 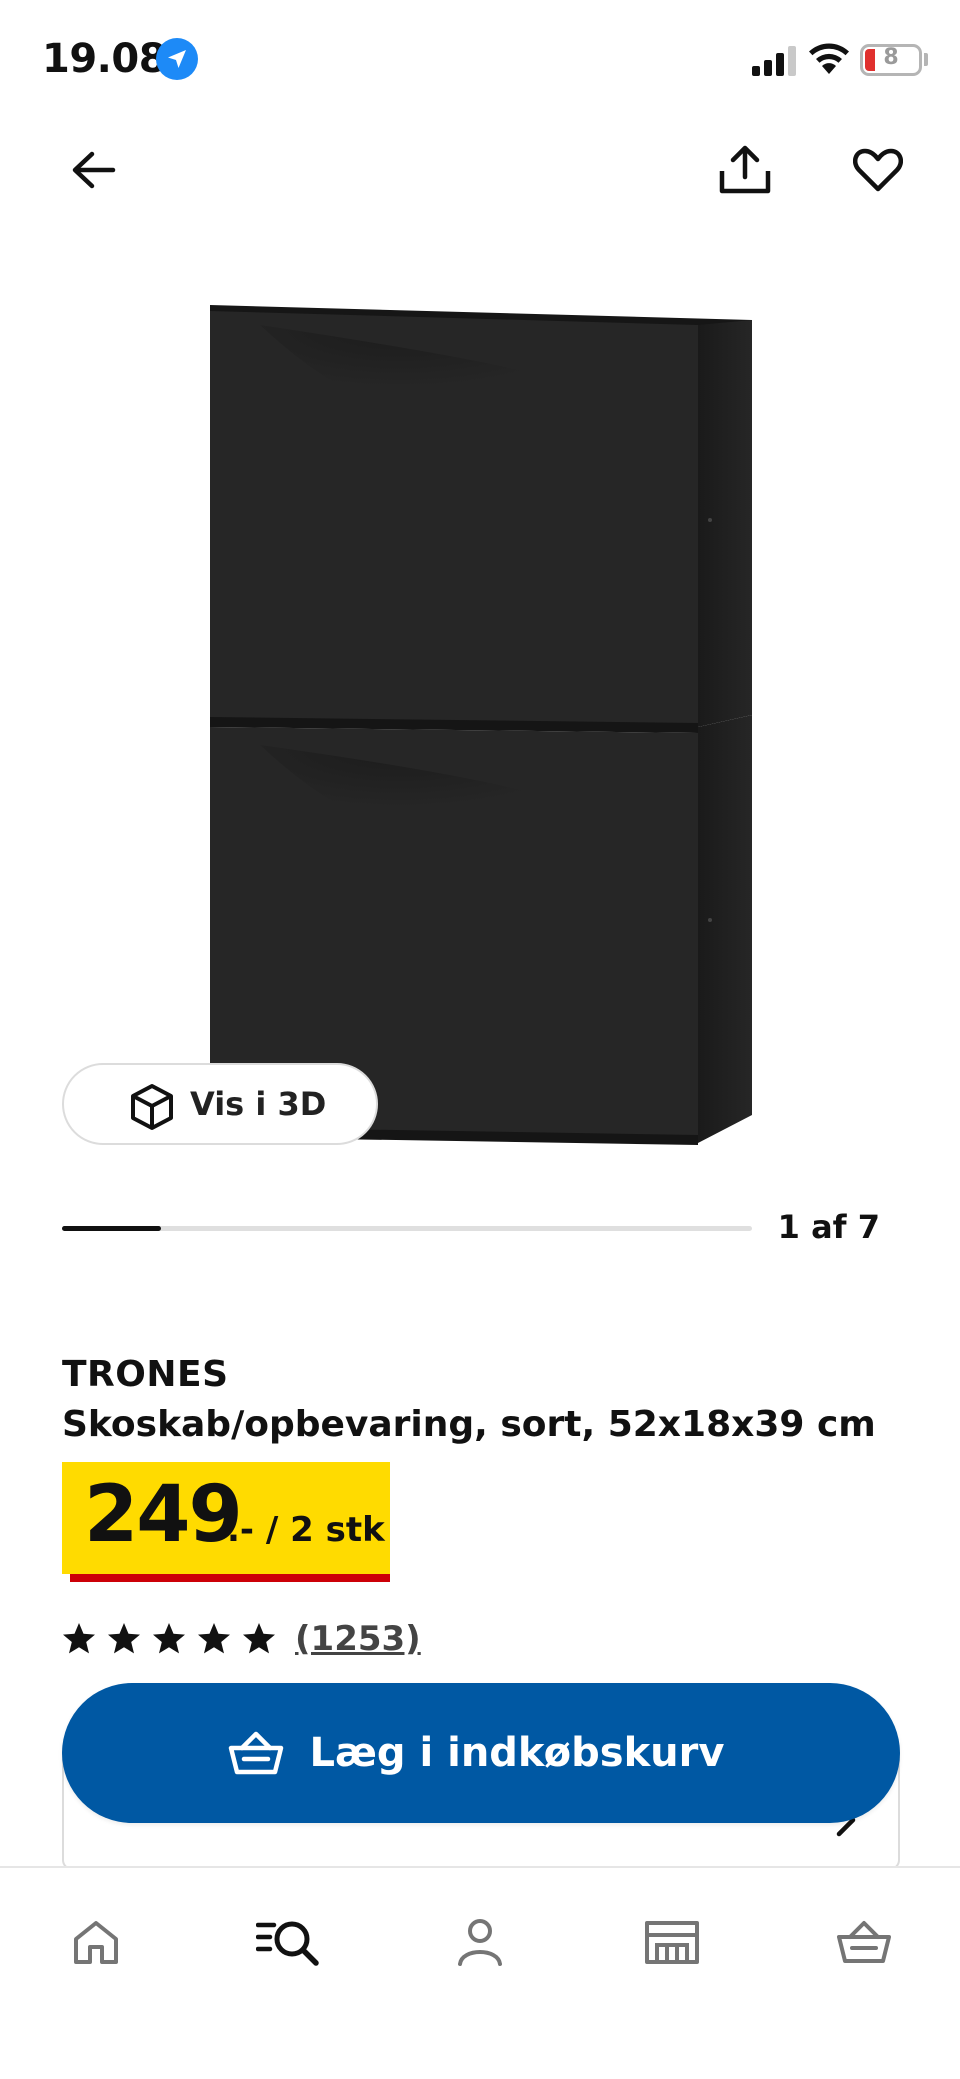 I want to click on battery-tip, so click(x=926, y=59).